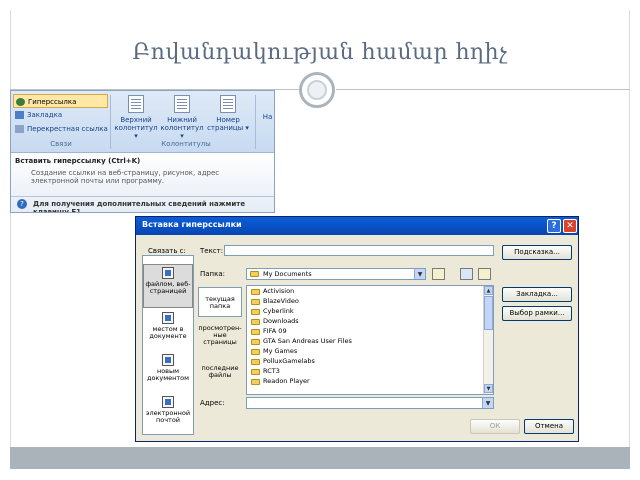  I want to click on cancel-button: Отмена, so click(549, 426).